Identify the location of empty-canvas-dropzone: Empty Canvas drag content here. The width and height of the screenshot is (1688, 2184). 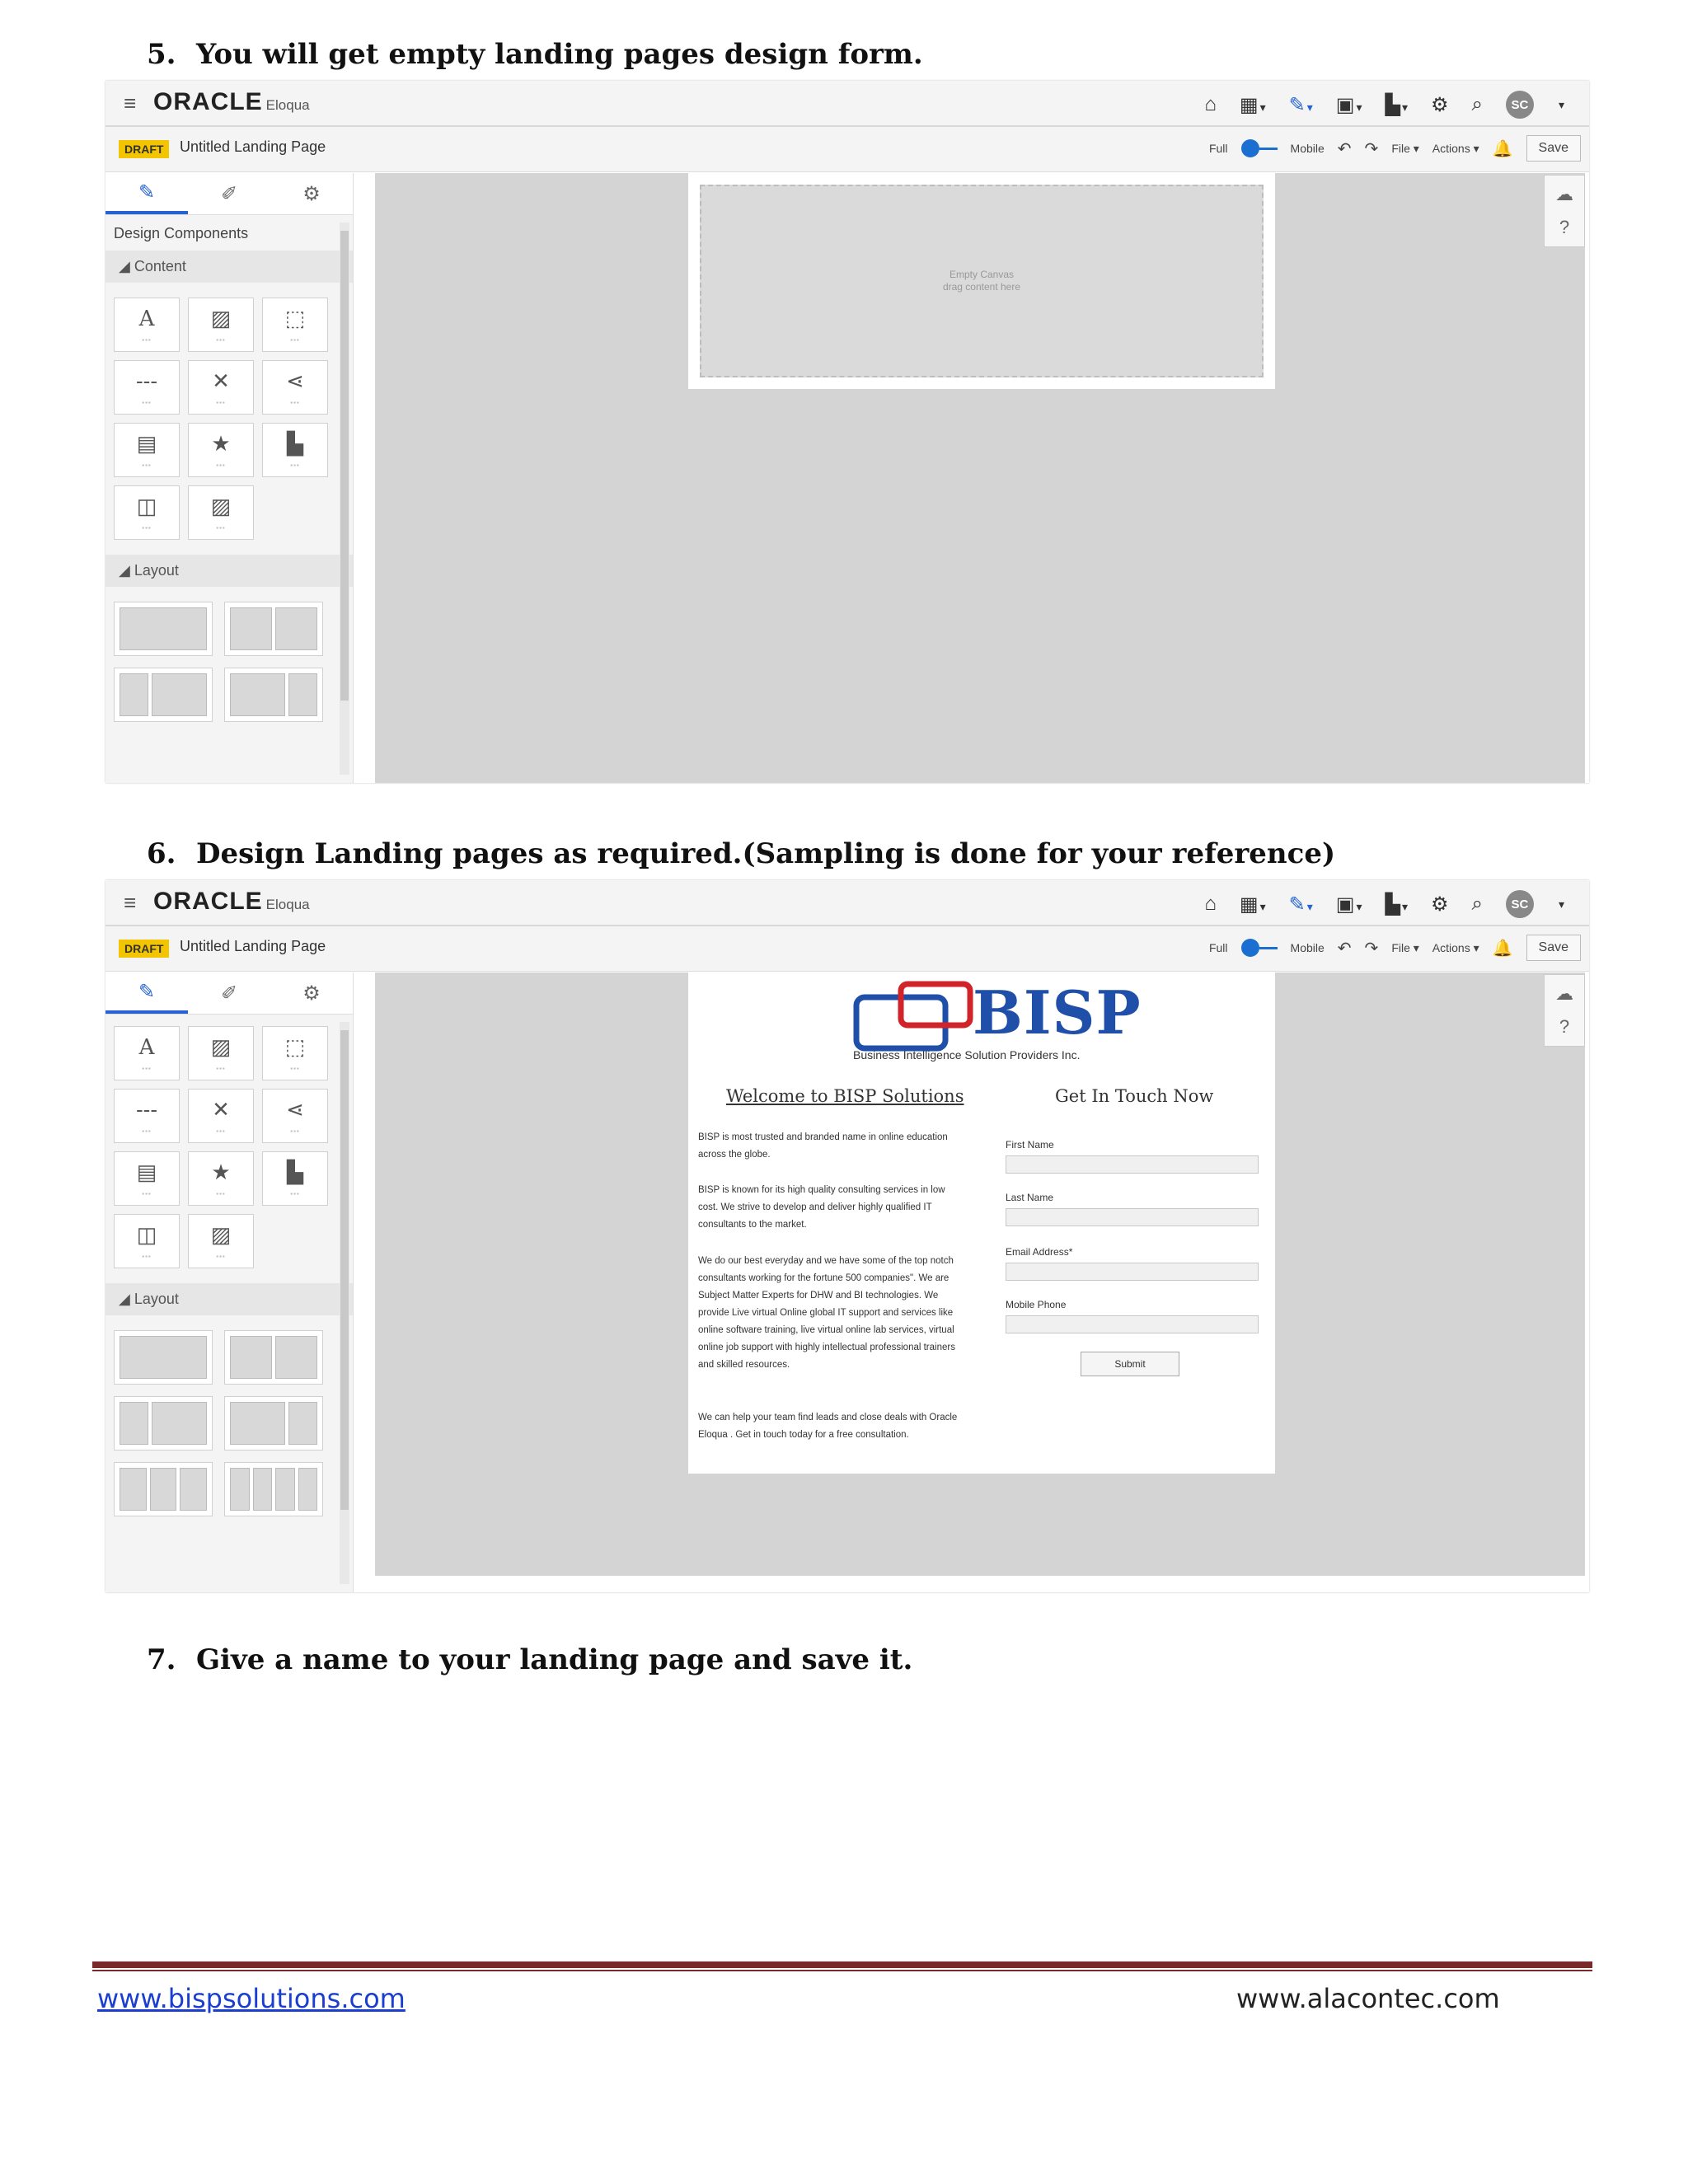
(982, 281).